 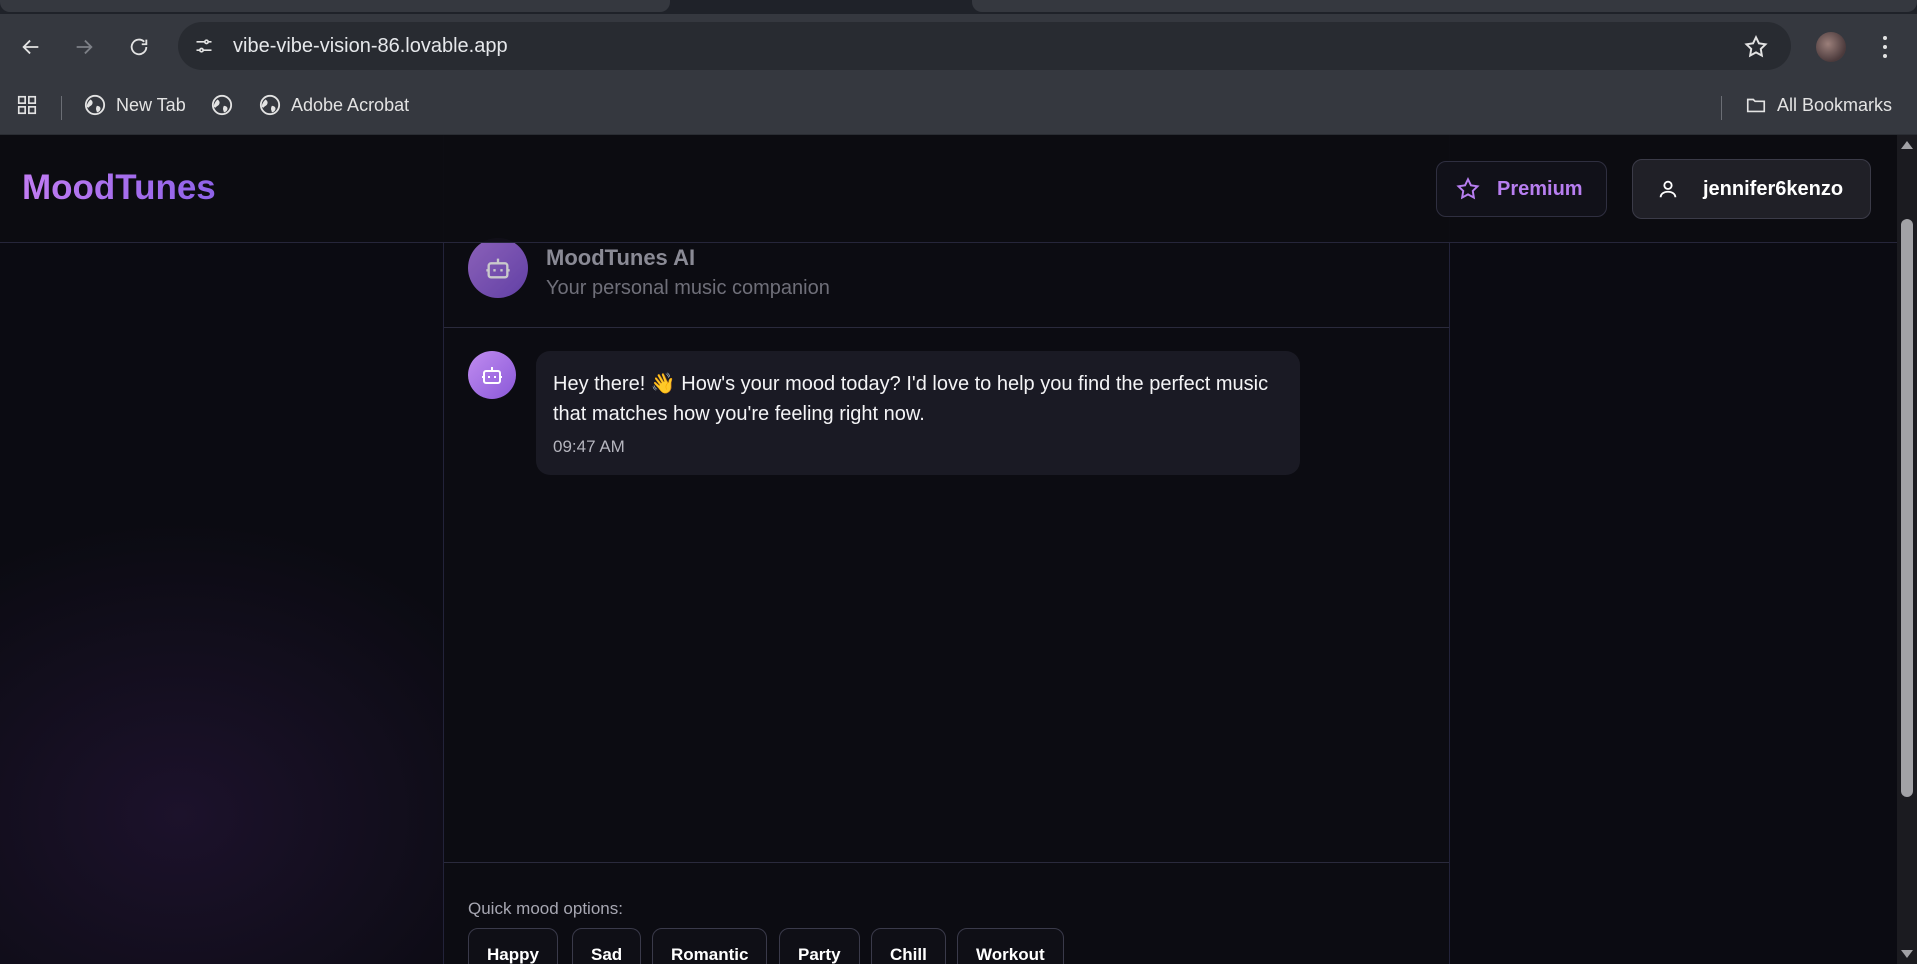 I want to click on bookmark-adobe-acrobat: Adobe Acrobat, so click(x=334, y=105).